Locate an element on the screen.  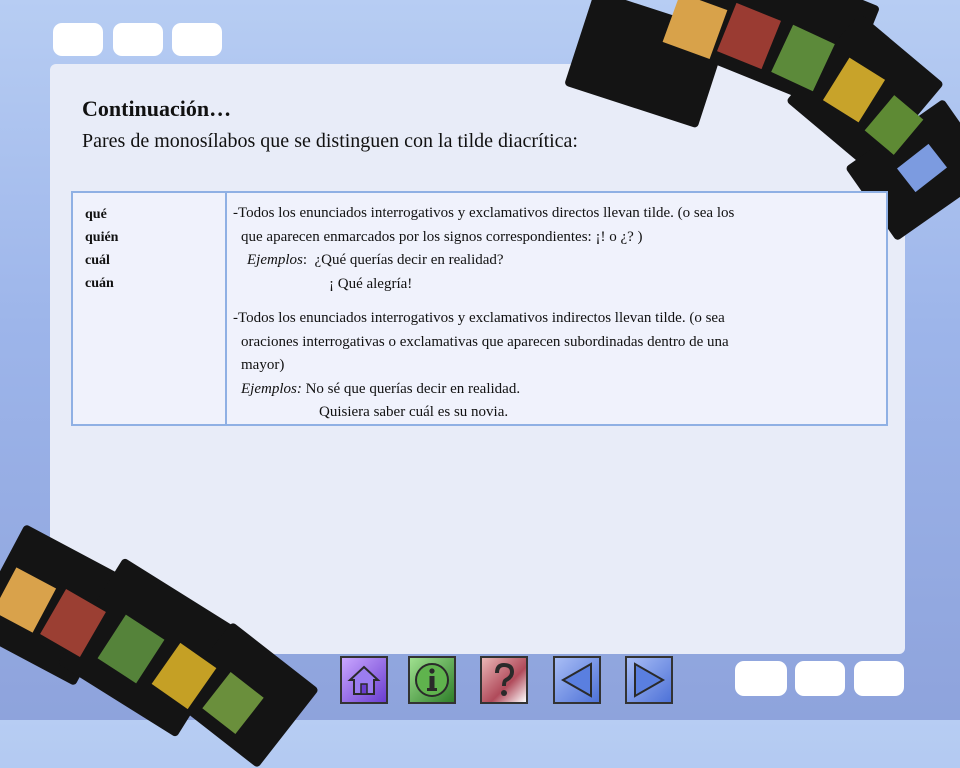
column-divider is located at coordinates (226, 308).